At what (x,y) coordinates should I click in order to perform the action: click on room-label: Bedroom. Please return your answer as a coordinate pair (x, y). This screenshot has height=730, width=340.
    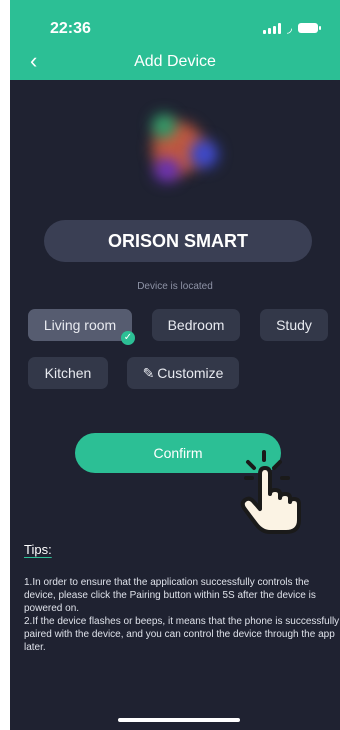
    Looking at the image, I should click on (196, 325).